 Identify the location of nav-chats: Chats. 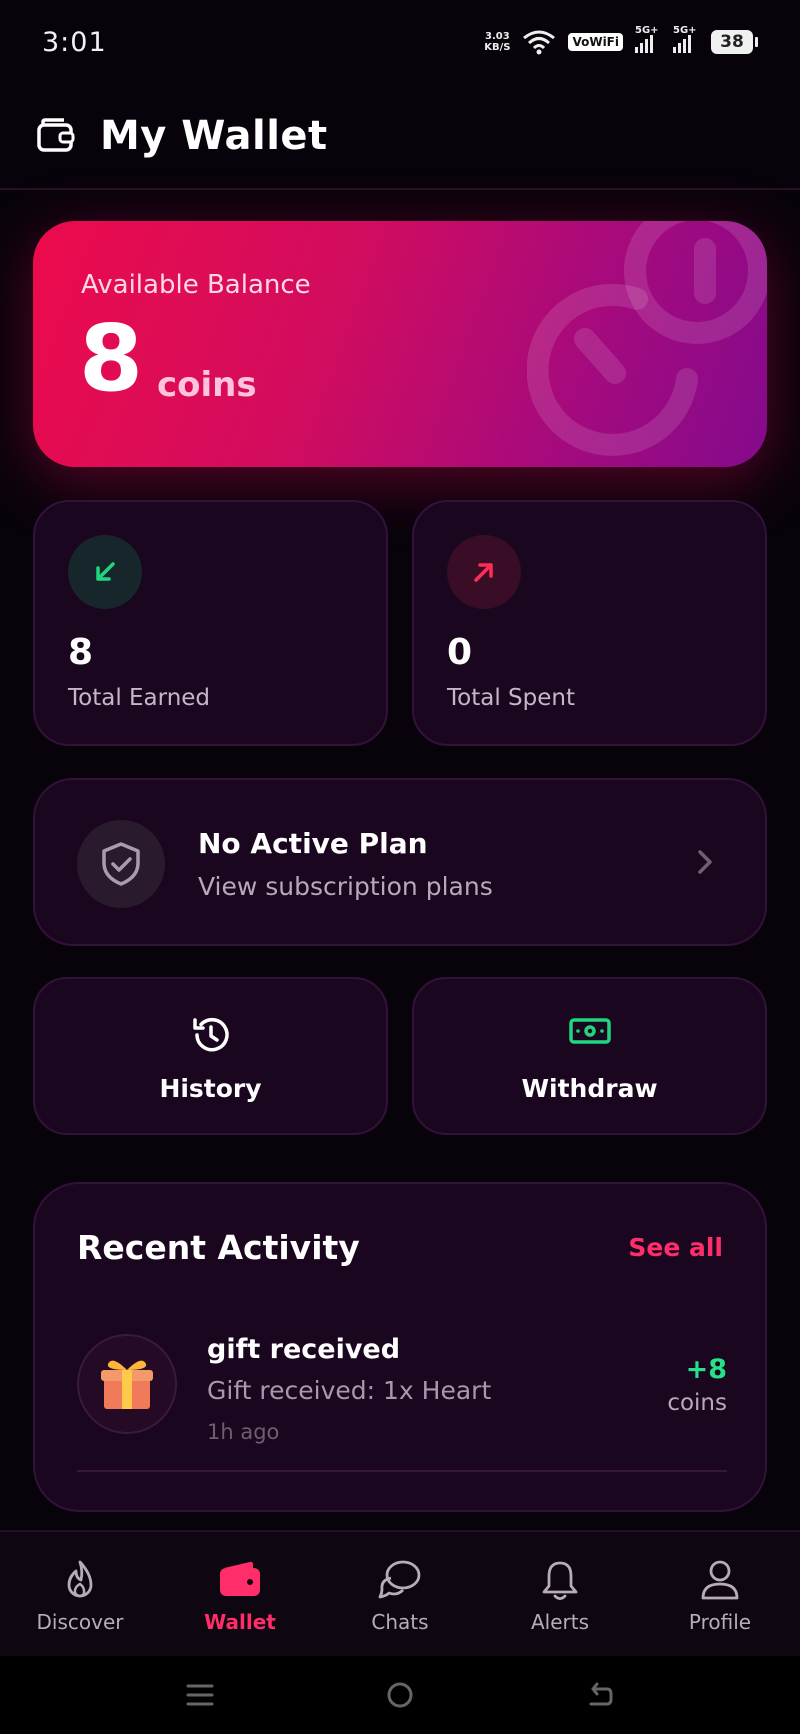
(400, 1594).